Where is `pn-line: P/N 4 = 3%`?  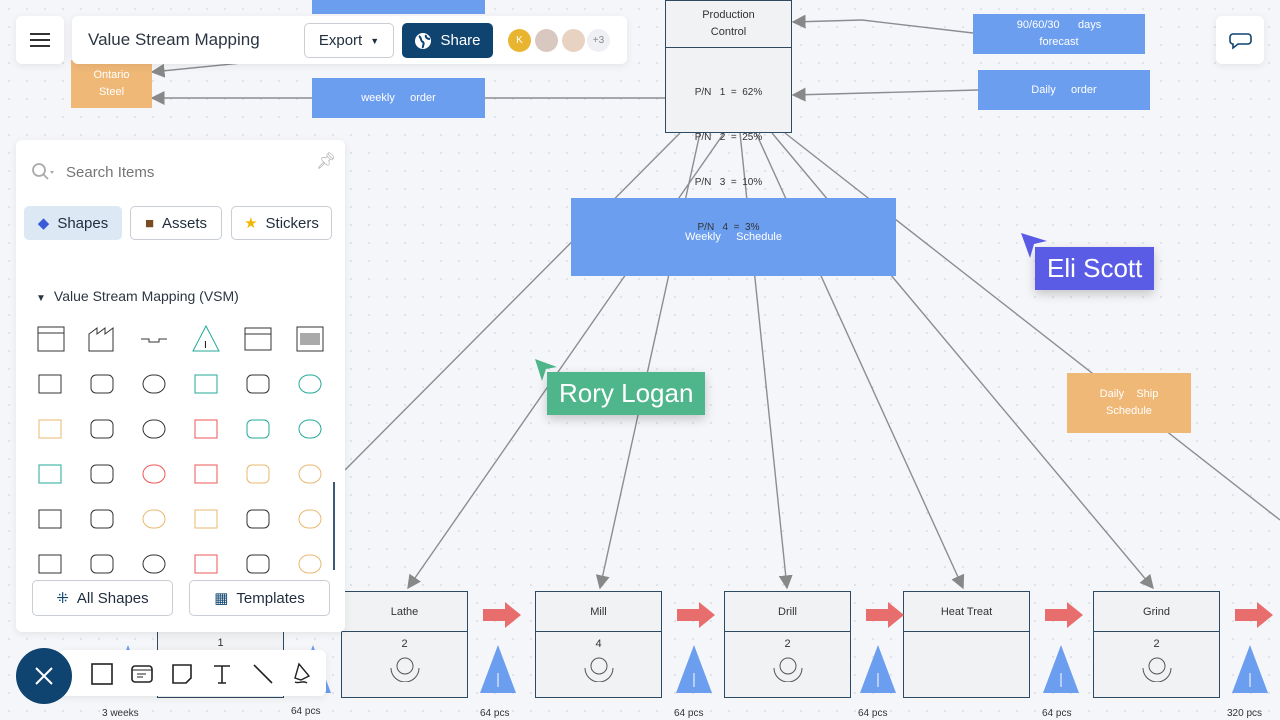 pn-line: P/N 4 = 3% is located at coordinates (728, 227).